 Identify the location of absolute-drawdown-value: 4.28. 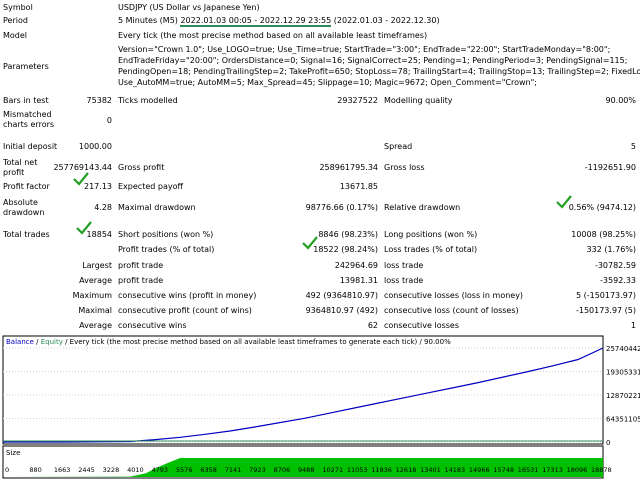
(103, 207).